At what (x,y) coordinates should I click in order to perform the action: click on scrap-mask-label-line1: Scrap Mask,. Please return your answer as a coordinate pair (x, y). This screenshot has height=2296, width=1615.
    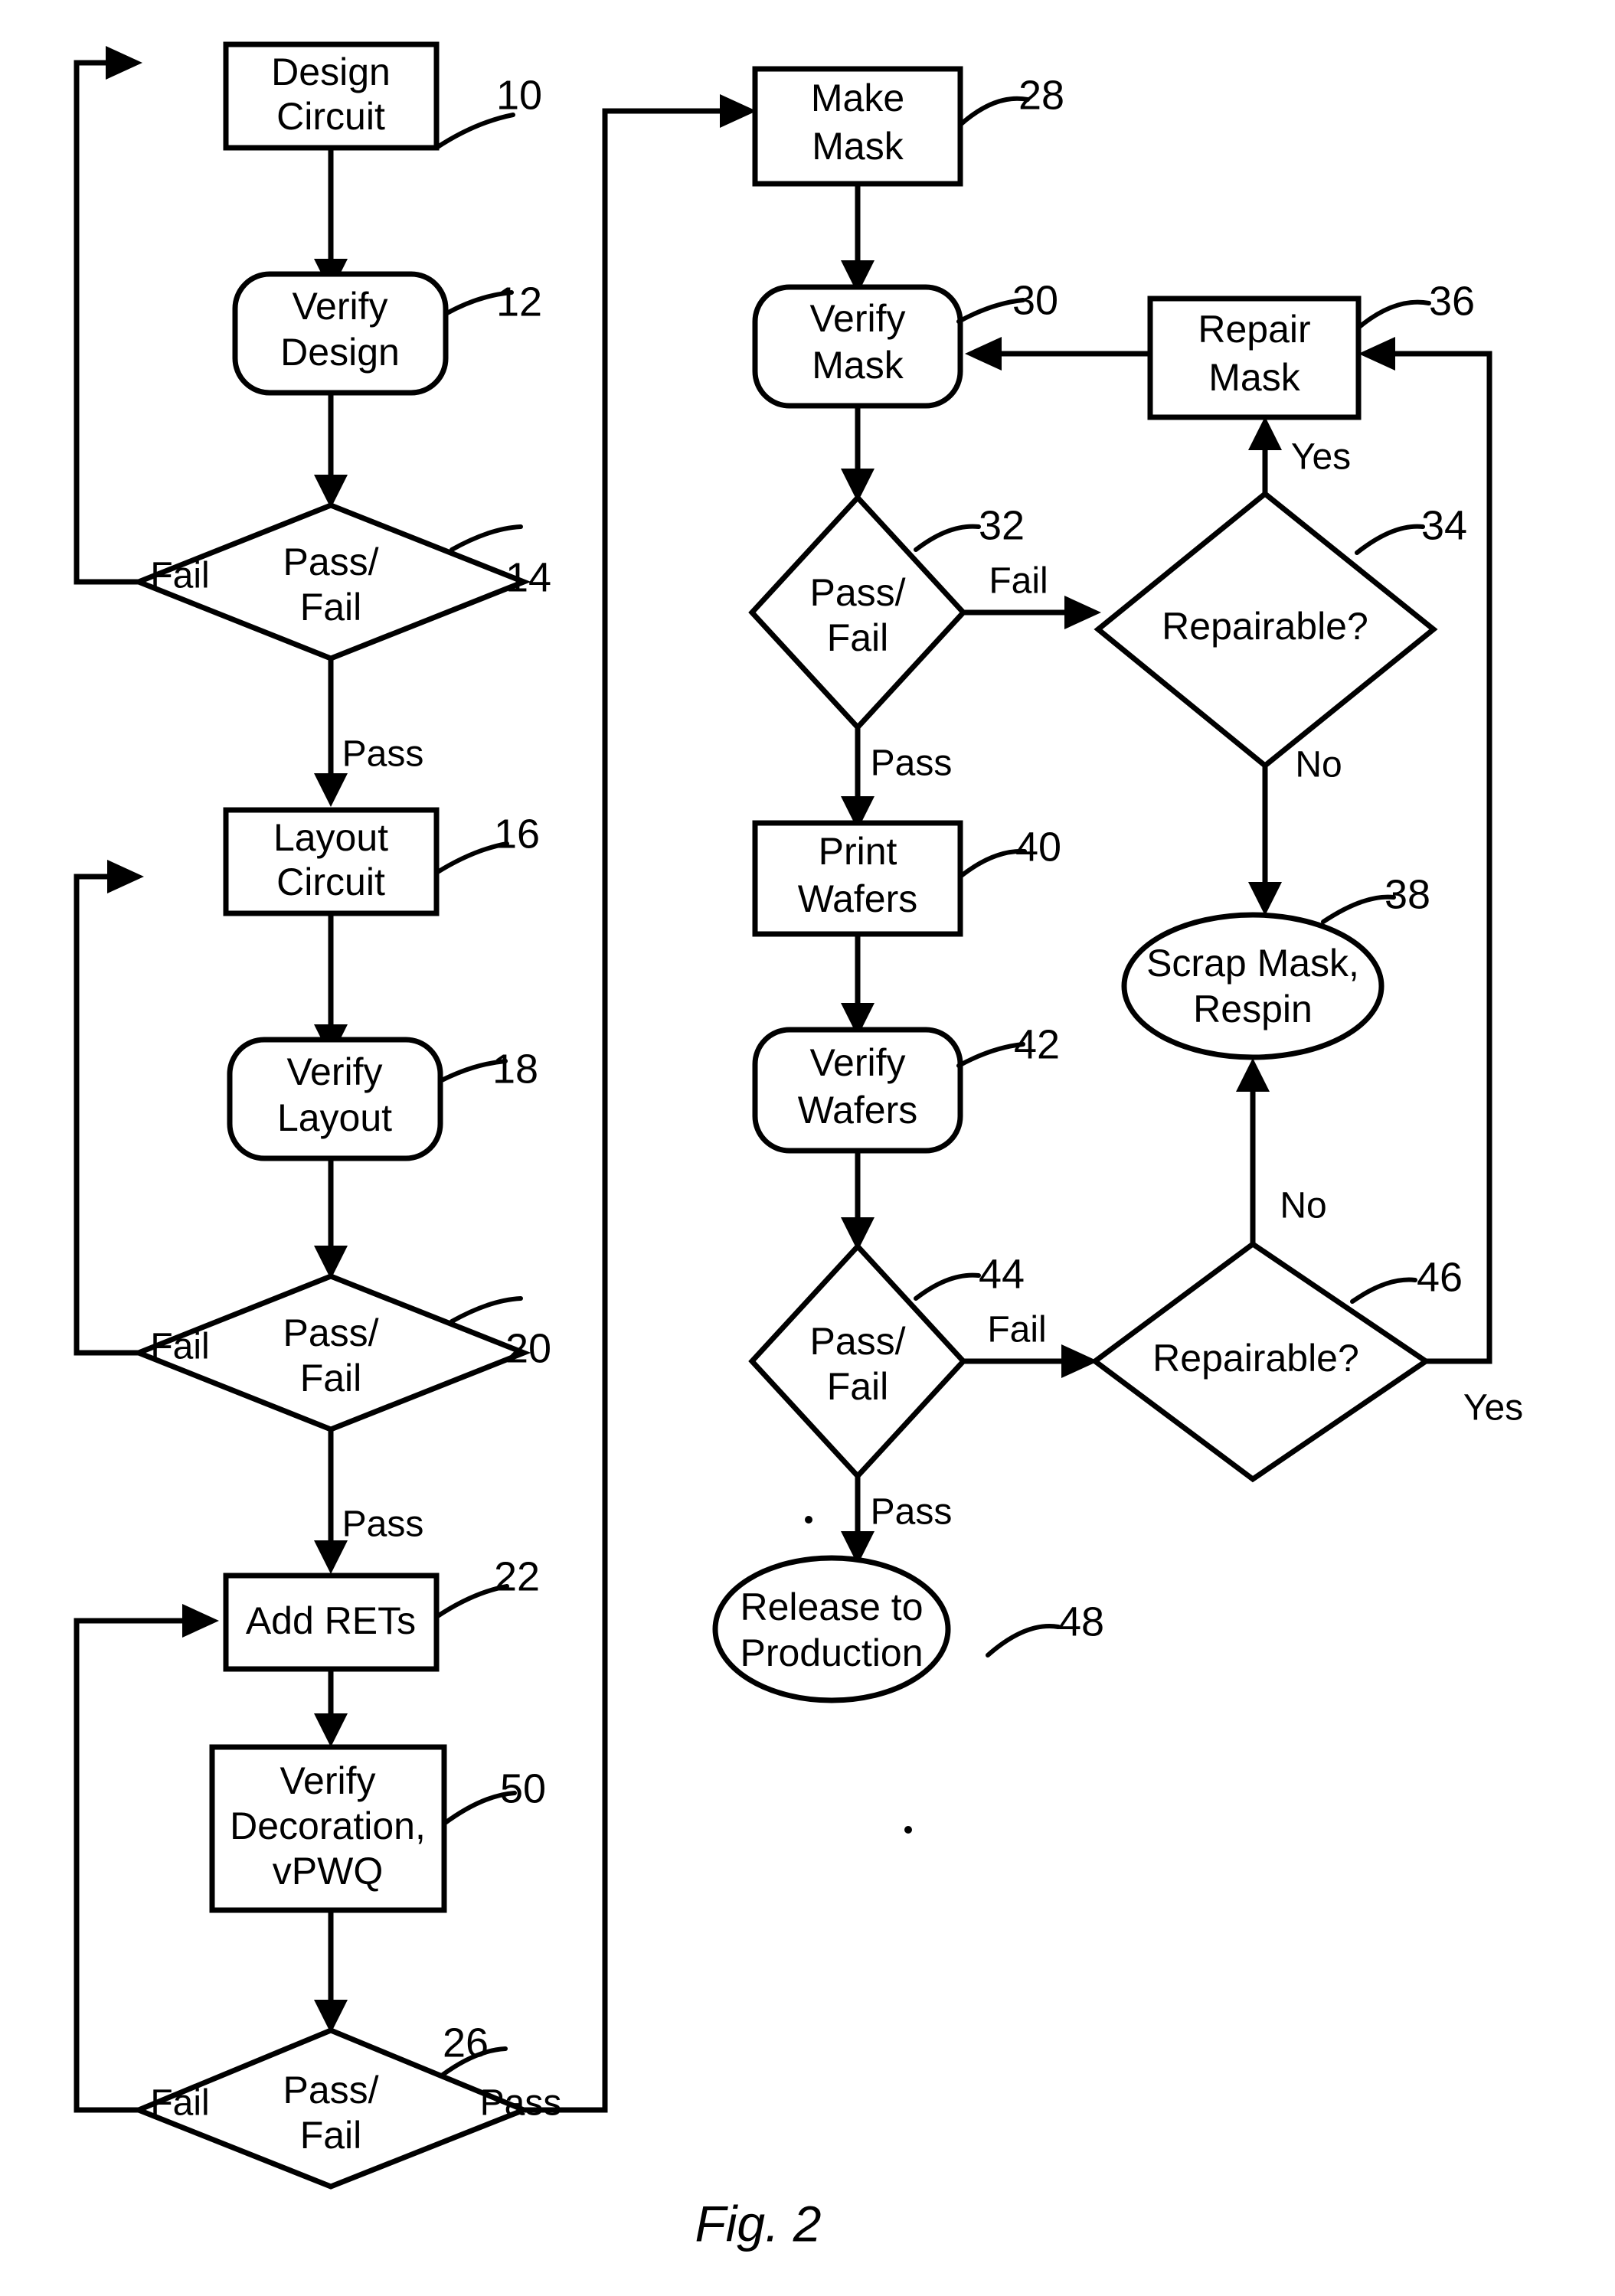
    Looking at the image, I should click on (1252, 963).